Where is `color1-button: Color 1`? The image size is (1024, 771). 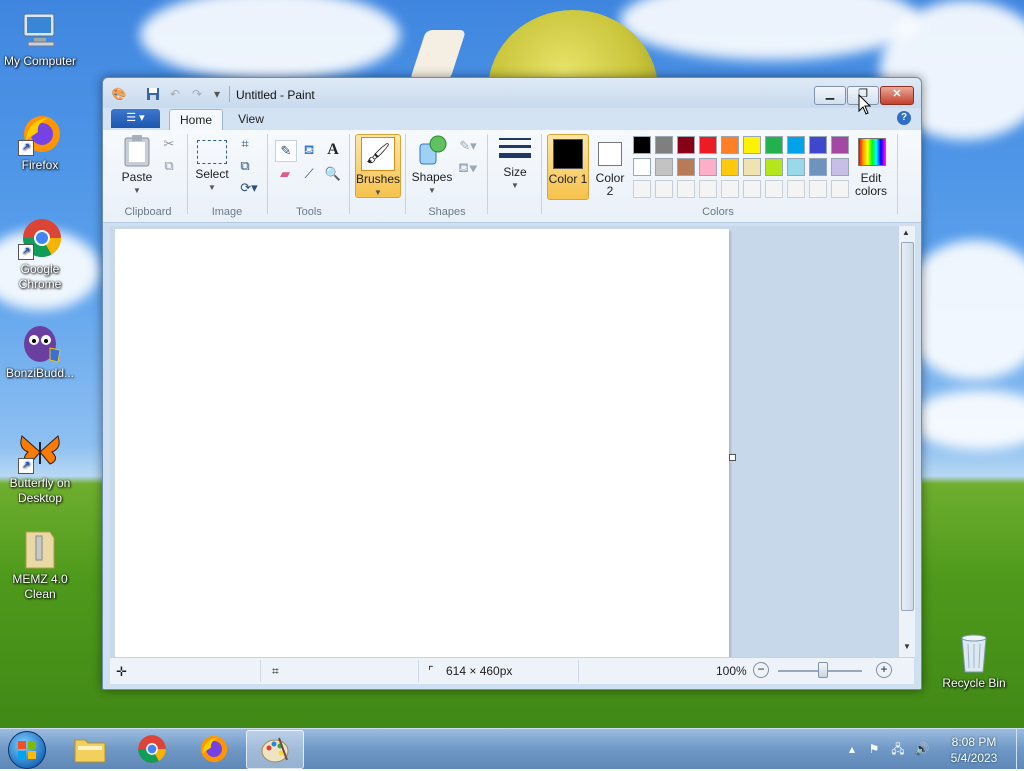 color1-button: Color 1 is located at coordinates (568, 167).